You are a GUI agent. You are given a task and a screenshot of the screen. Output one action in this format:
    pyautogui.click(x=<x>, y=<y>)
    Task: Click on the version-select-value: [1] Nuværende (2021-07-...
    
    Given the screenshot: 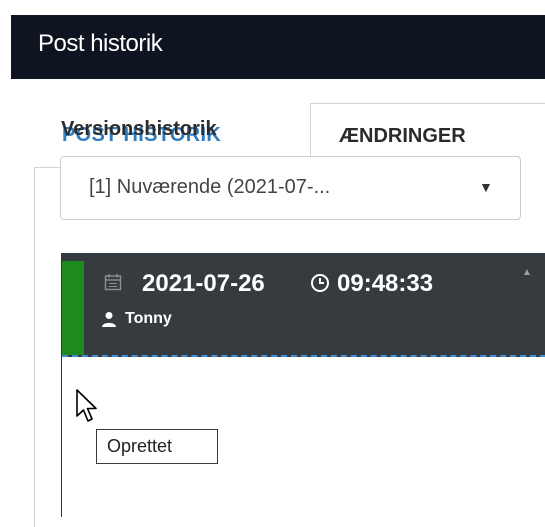 What is the action you would take?
    pyautogui.click(x=210, y=187)
    